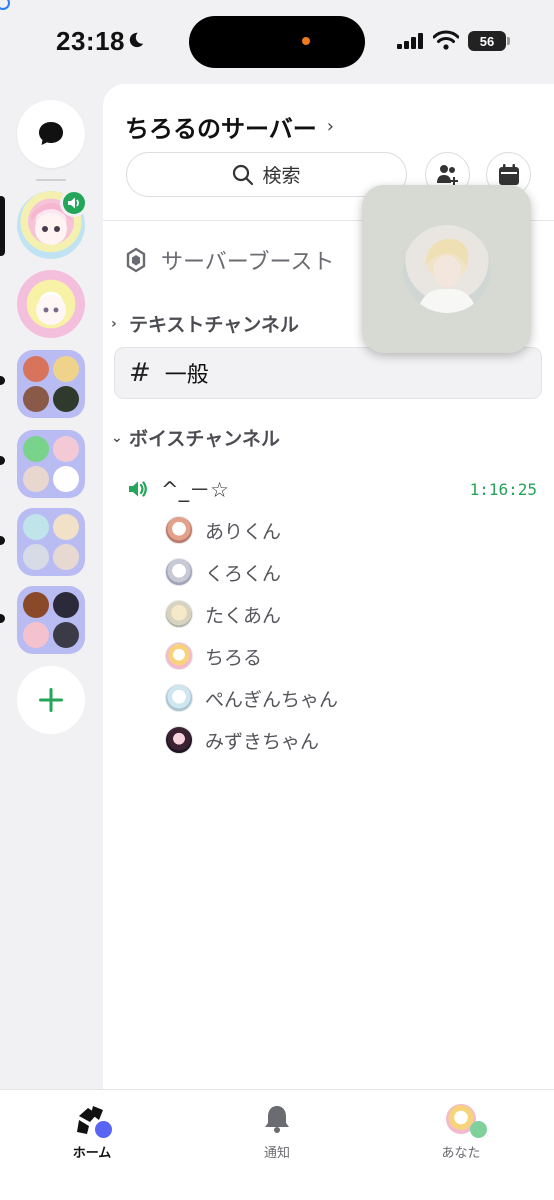 The image size is (554, 1200). I want to click on plus-icon, so click(51, 700).